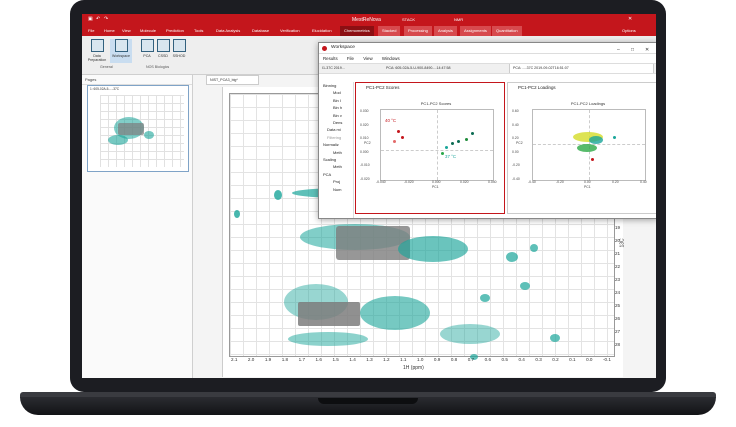  What do you see at coordinates (444, 68) in the screenshot?
I see `ws-tab-2: PCA: 605-02A-5-U-900-8490-...14:47:58` at bounding box center [444, 68].